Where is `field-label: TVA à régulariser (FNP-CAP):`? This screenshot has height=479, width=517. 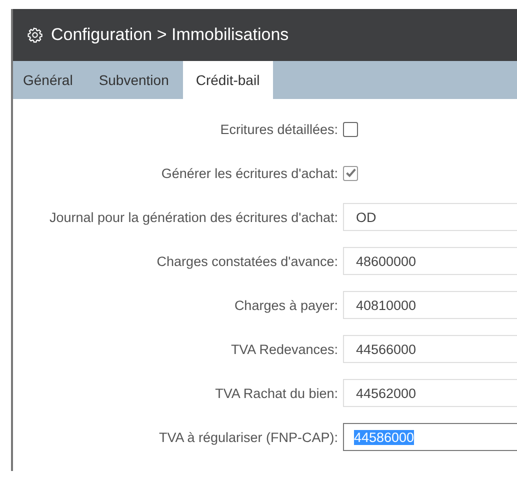 field-label: TVA à régulariser (FNP-CAP): is located at coordinates (248, 437).